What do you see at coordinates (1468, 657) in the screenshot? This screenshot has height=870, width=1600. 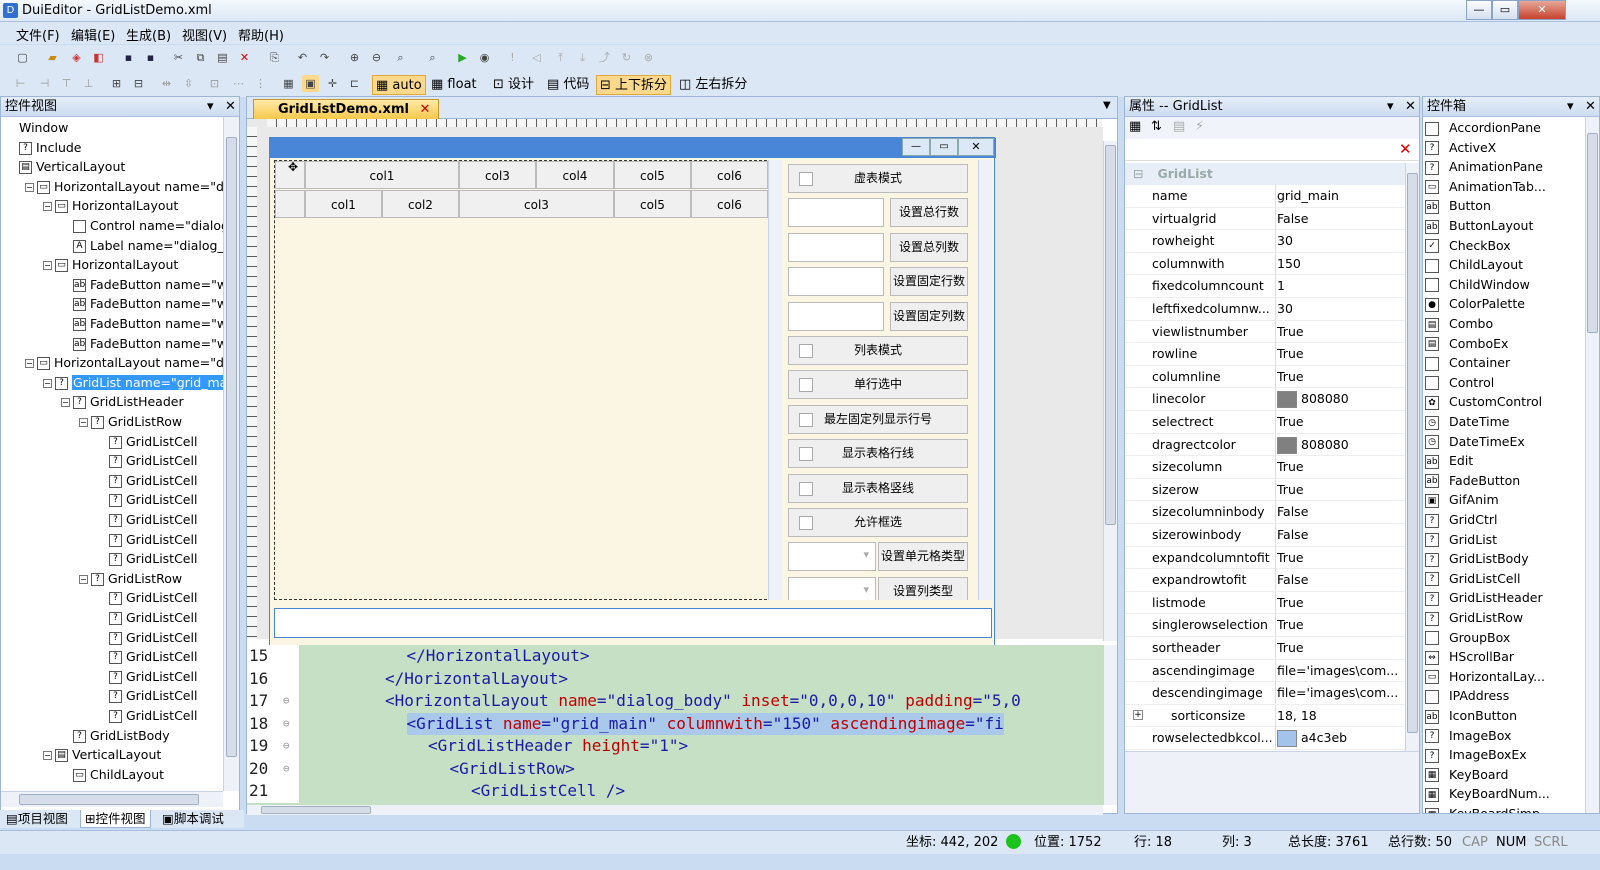 I see `toolbox-item: ⇔ HScrollBar` at bounding box center [1468, 657].